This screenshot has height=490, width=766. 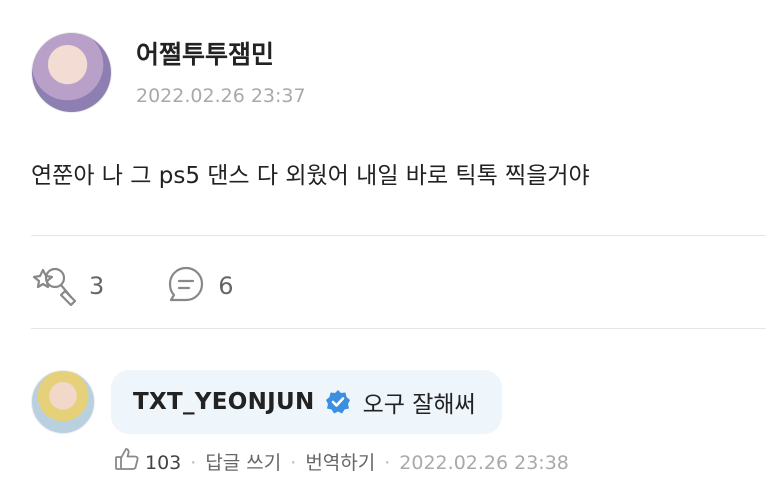 What do you see at coordinates (226, 286) in the screenshot?
I see `comments-count: 6` at bounding box center [226, 286].